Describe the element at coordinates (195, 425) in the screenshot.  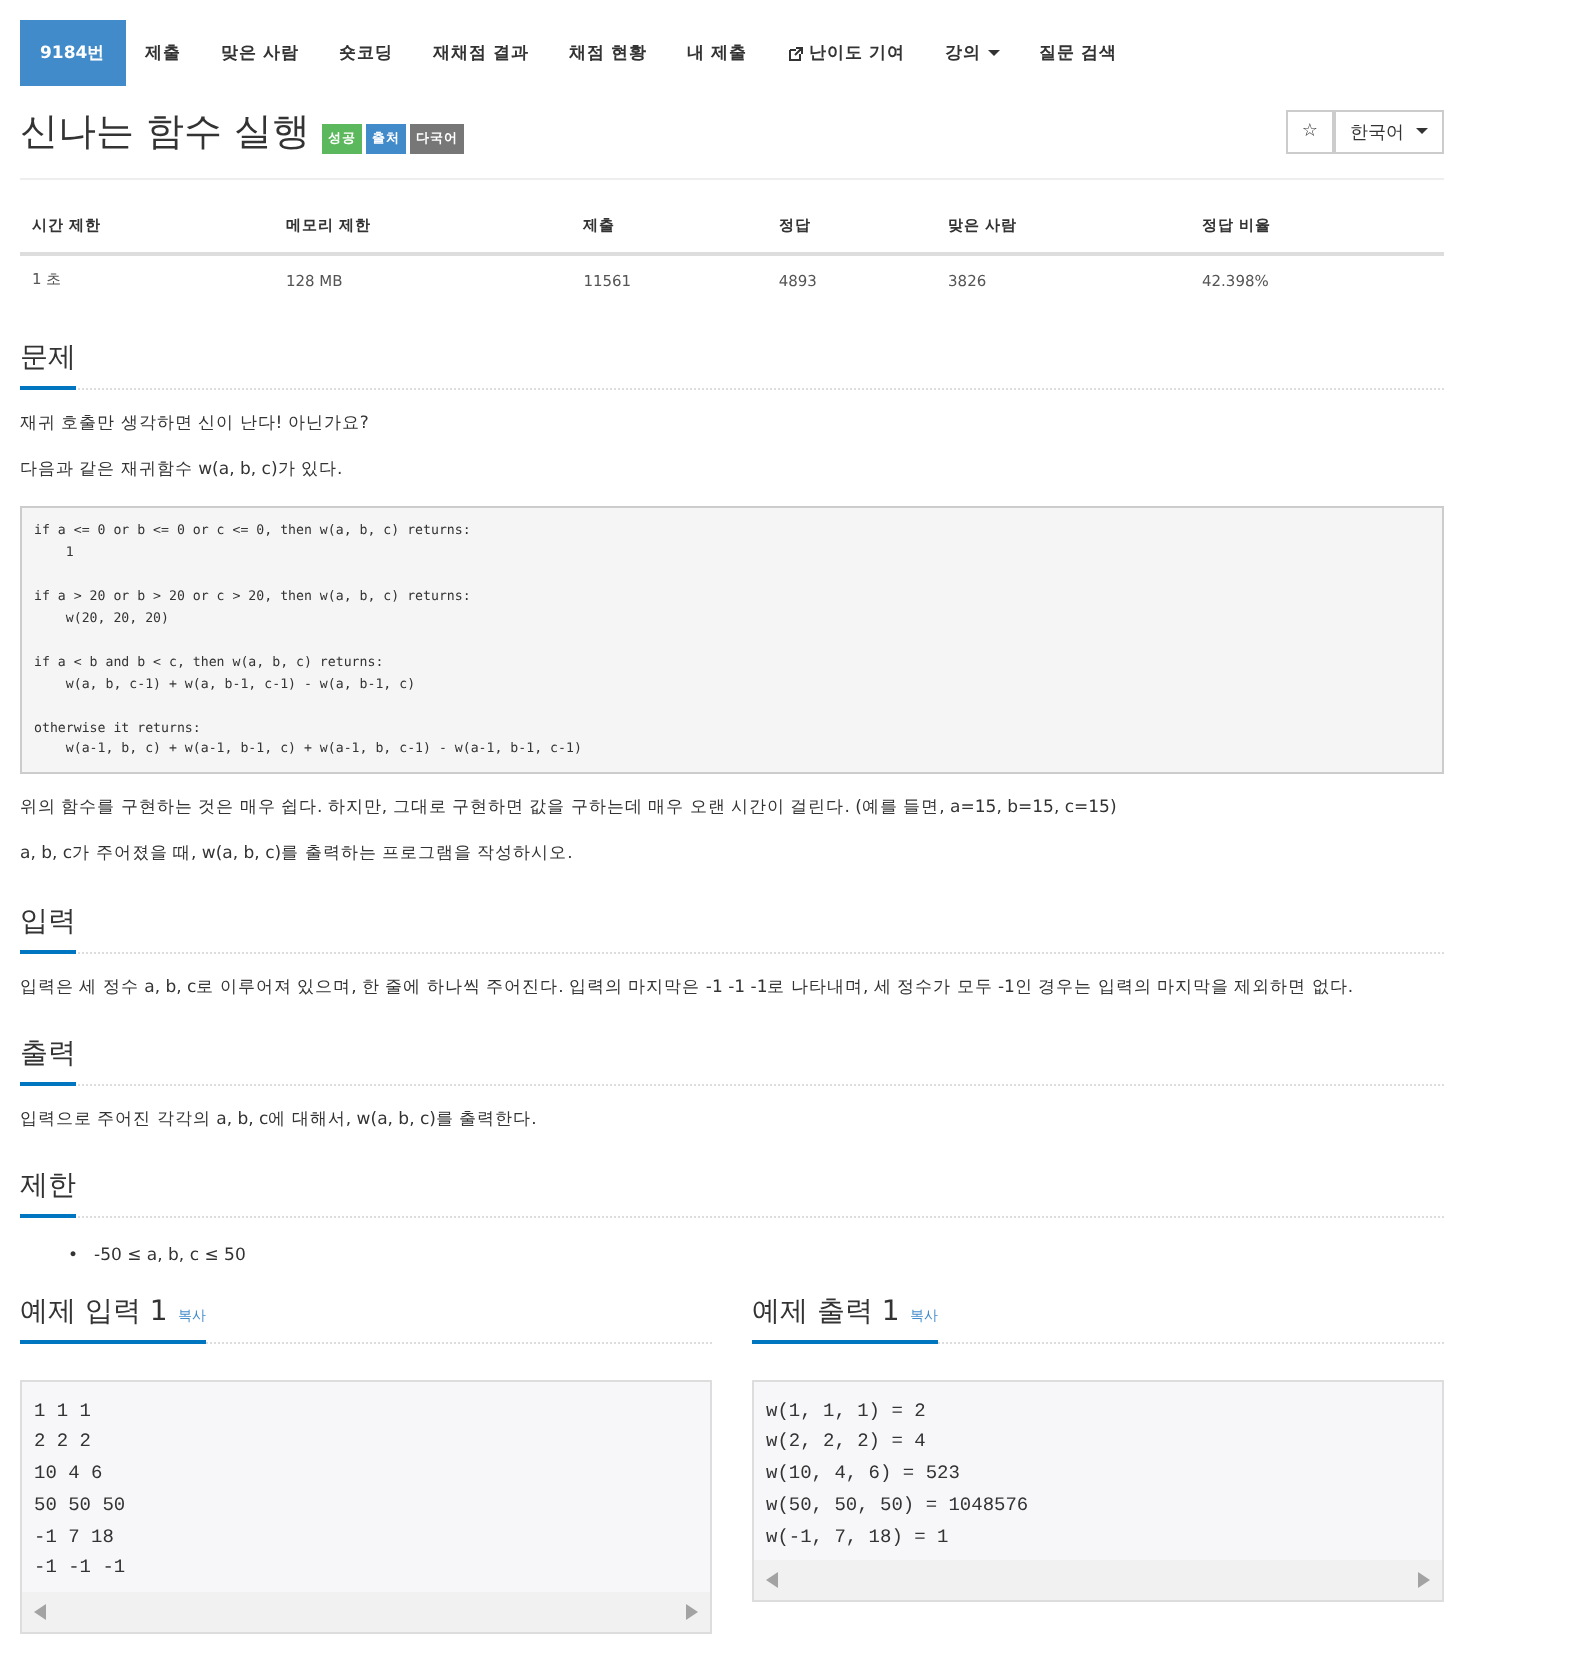
I see `paragraph: 재귀 호출만 생각하면 신이 난다! 아닌가요?` at that location.